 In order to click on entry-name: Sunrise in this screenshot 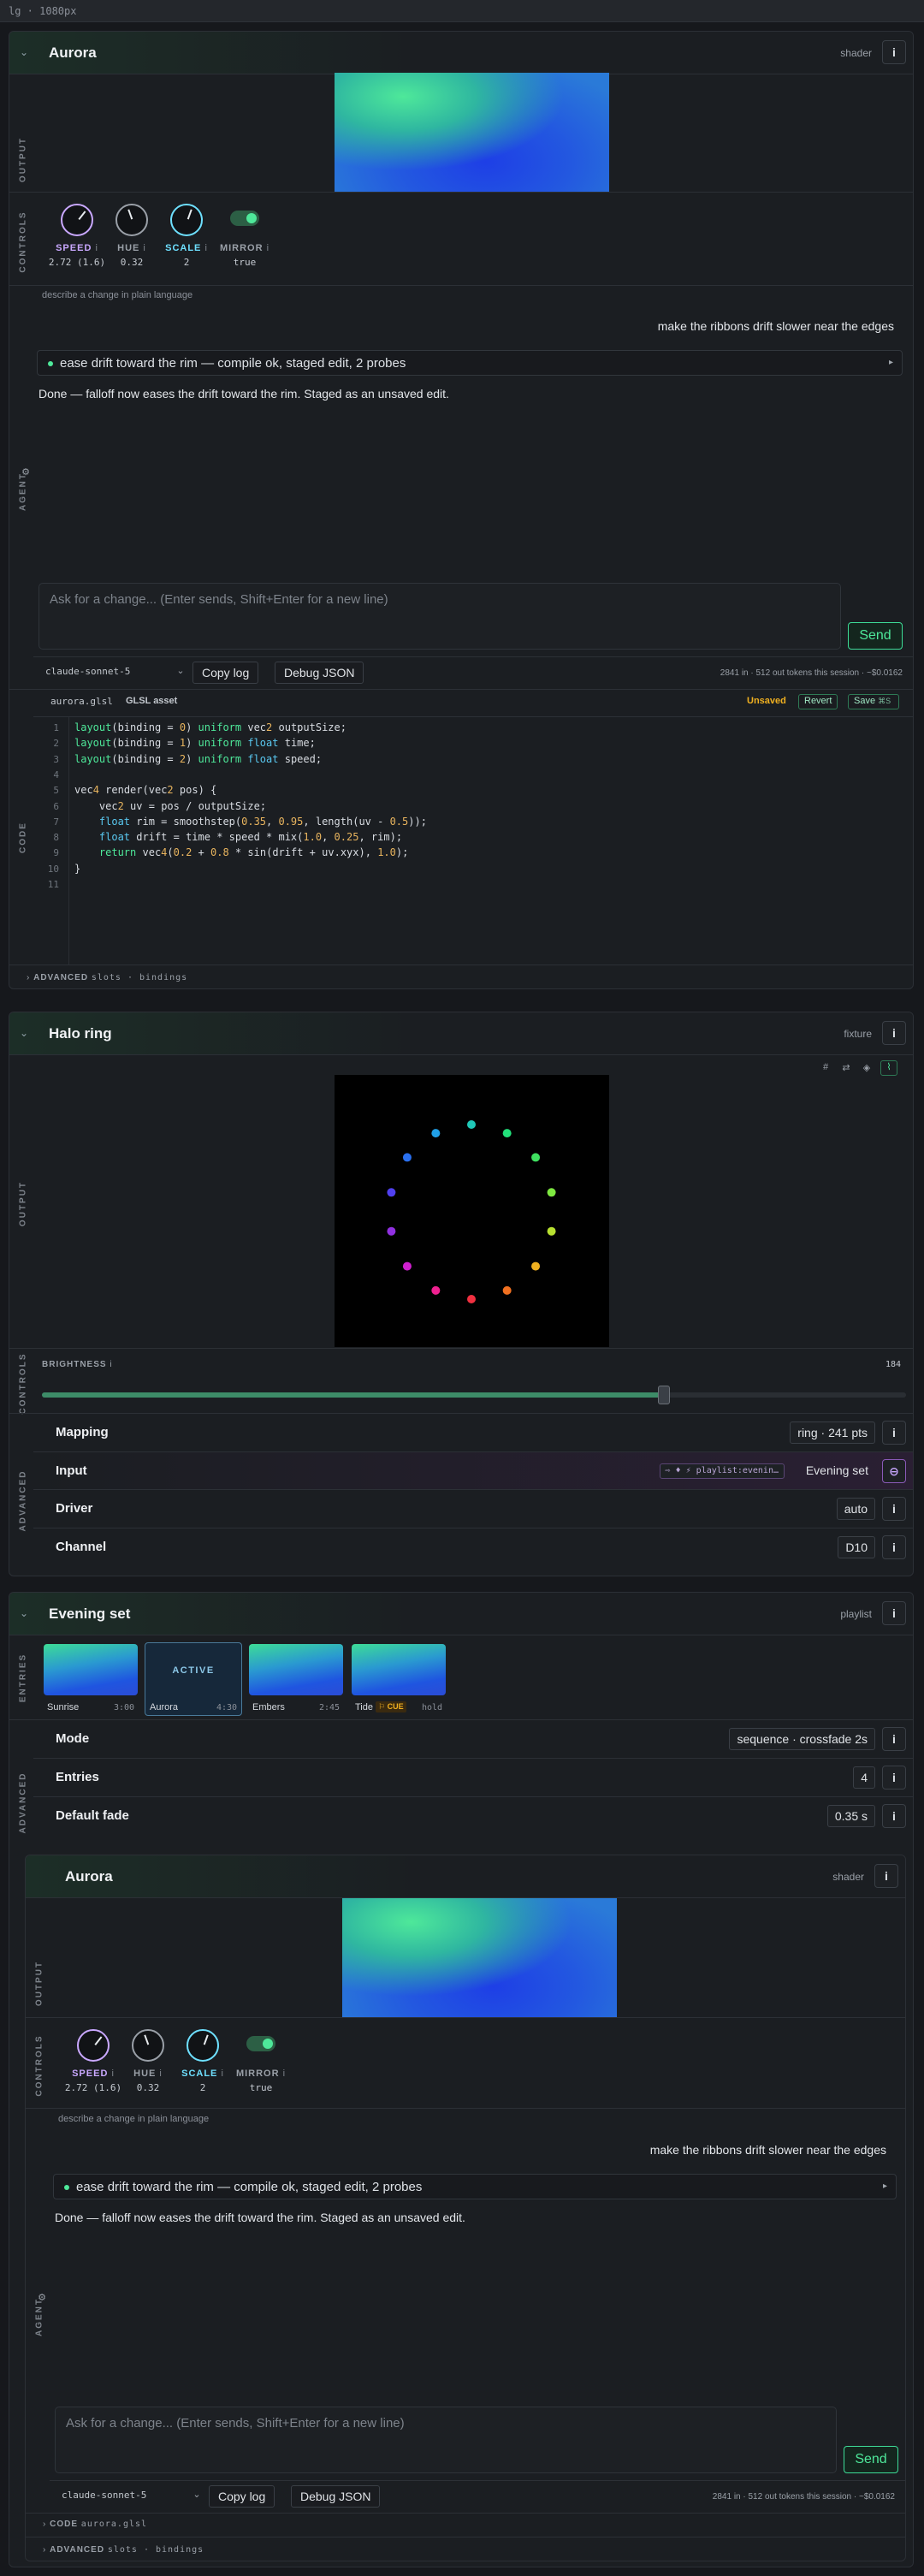, I will do `click(63, 1707)`.